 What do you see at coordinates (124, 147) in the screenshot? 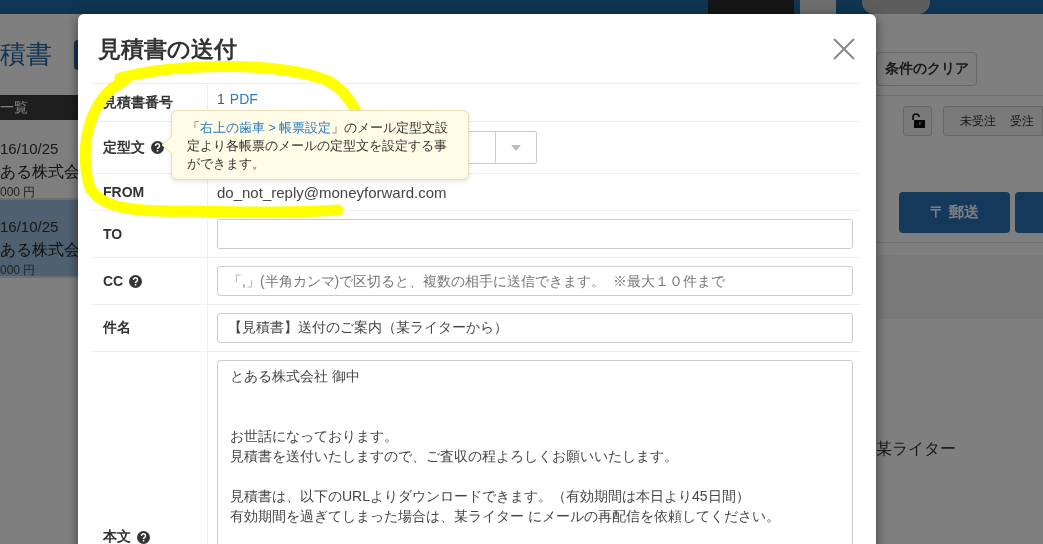
I see `field-label: 定型文` at bounding box center [124, 147].